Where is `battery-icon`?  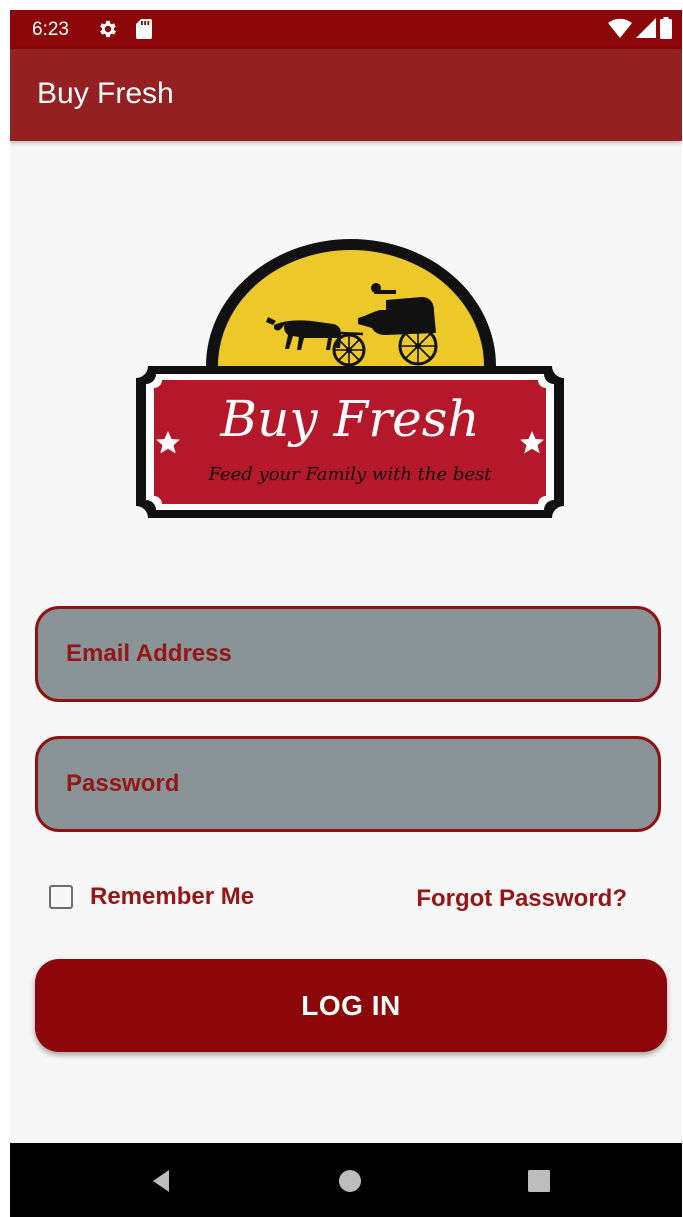 battery-icon is located at coordinates (666, 30).